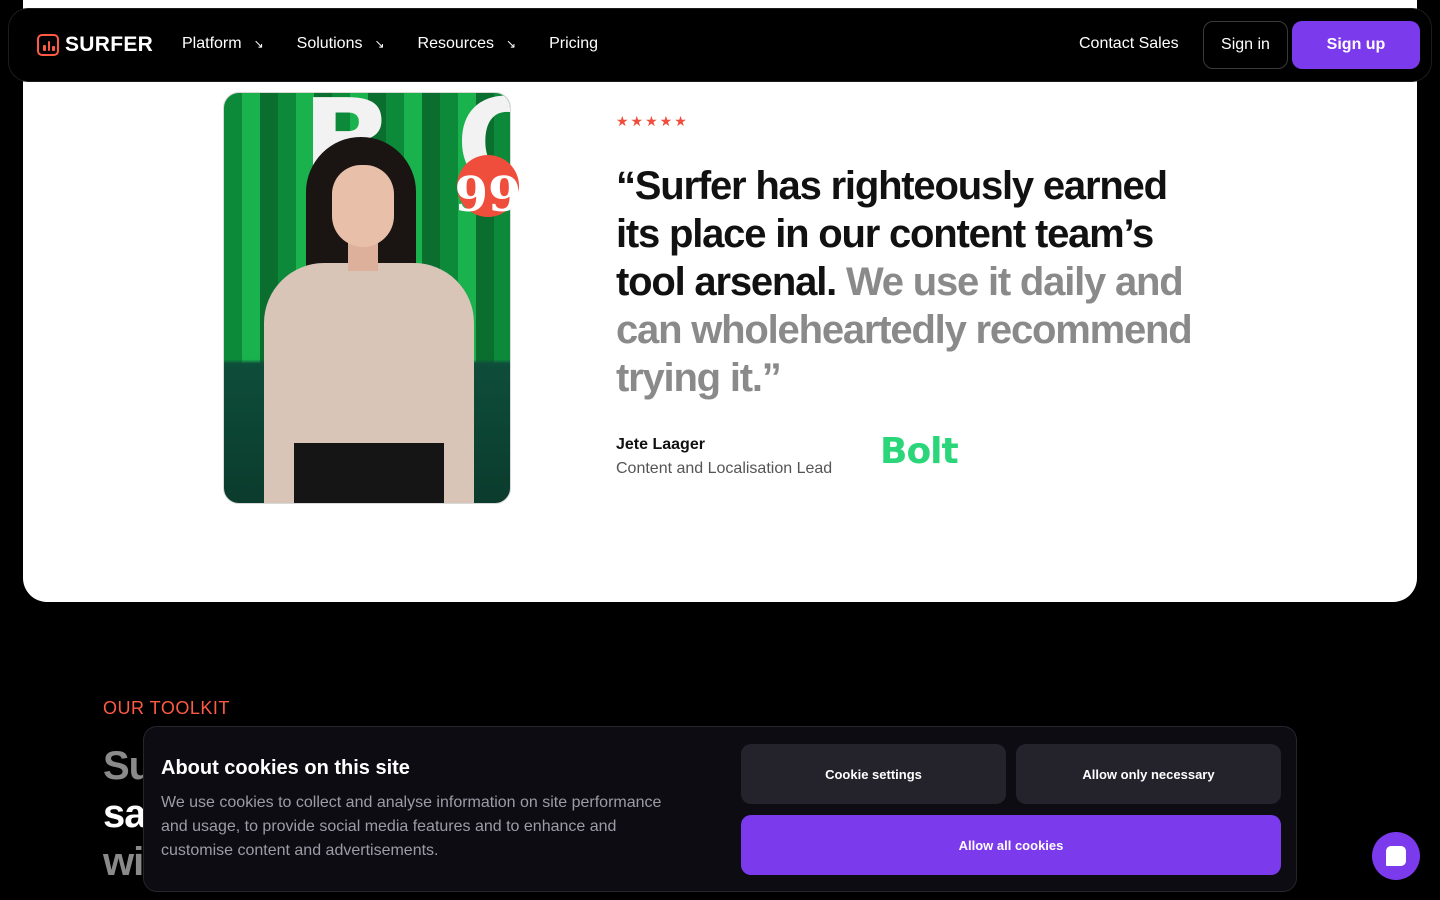  I want to click on cookie-settings-button: Cookie settings, so click(873, 774).